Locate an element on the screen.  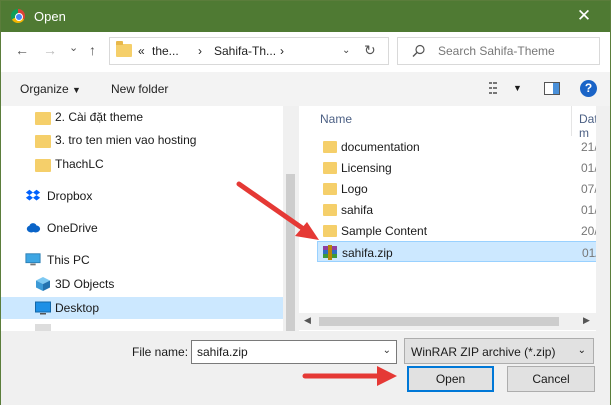
file-row-sample-content: Sample Content 20/11/ is located at coordinates (456, 230).